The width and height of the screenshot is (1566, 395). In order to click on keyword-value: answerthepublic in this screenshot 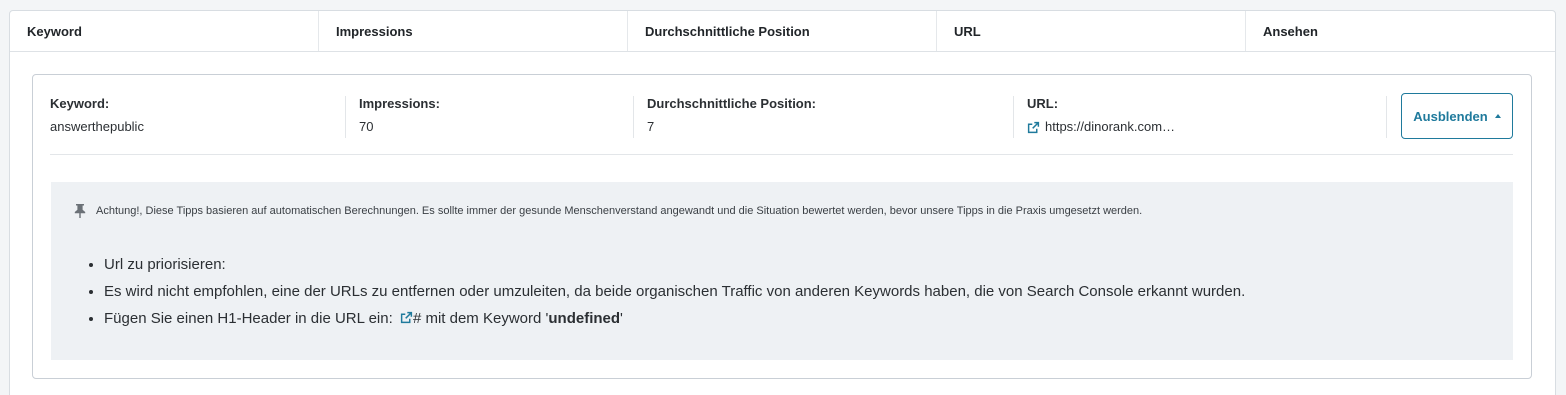, I will do `click(97, 126)`.